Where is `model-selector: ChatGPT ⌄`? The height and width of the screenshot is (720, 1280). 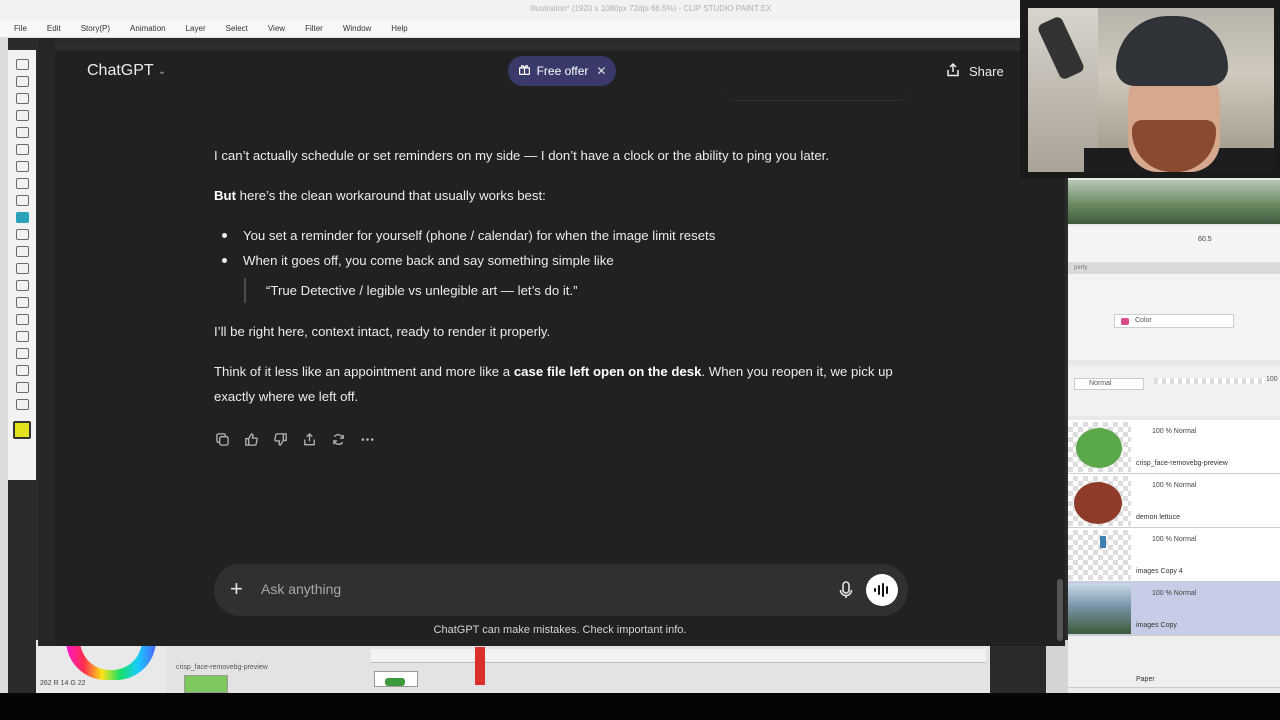
model-selector: ChatGPT ⌄ is located at coordinates (126, 71).